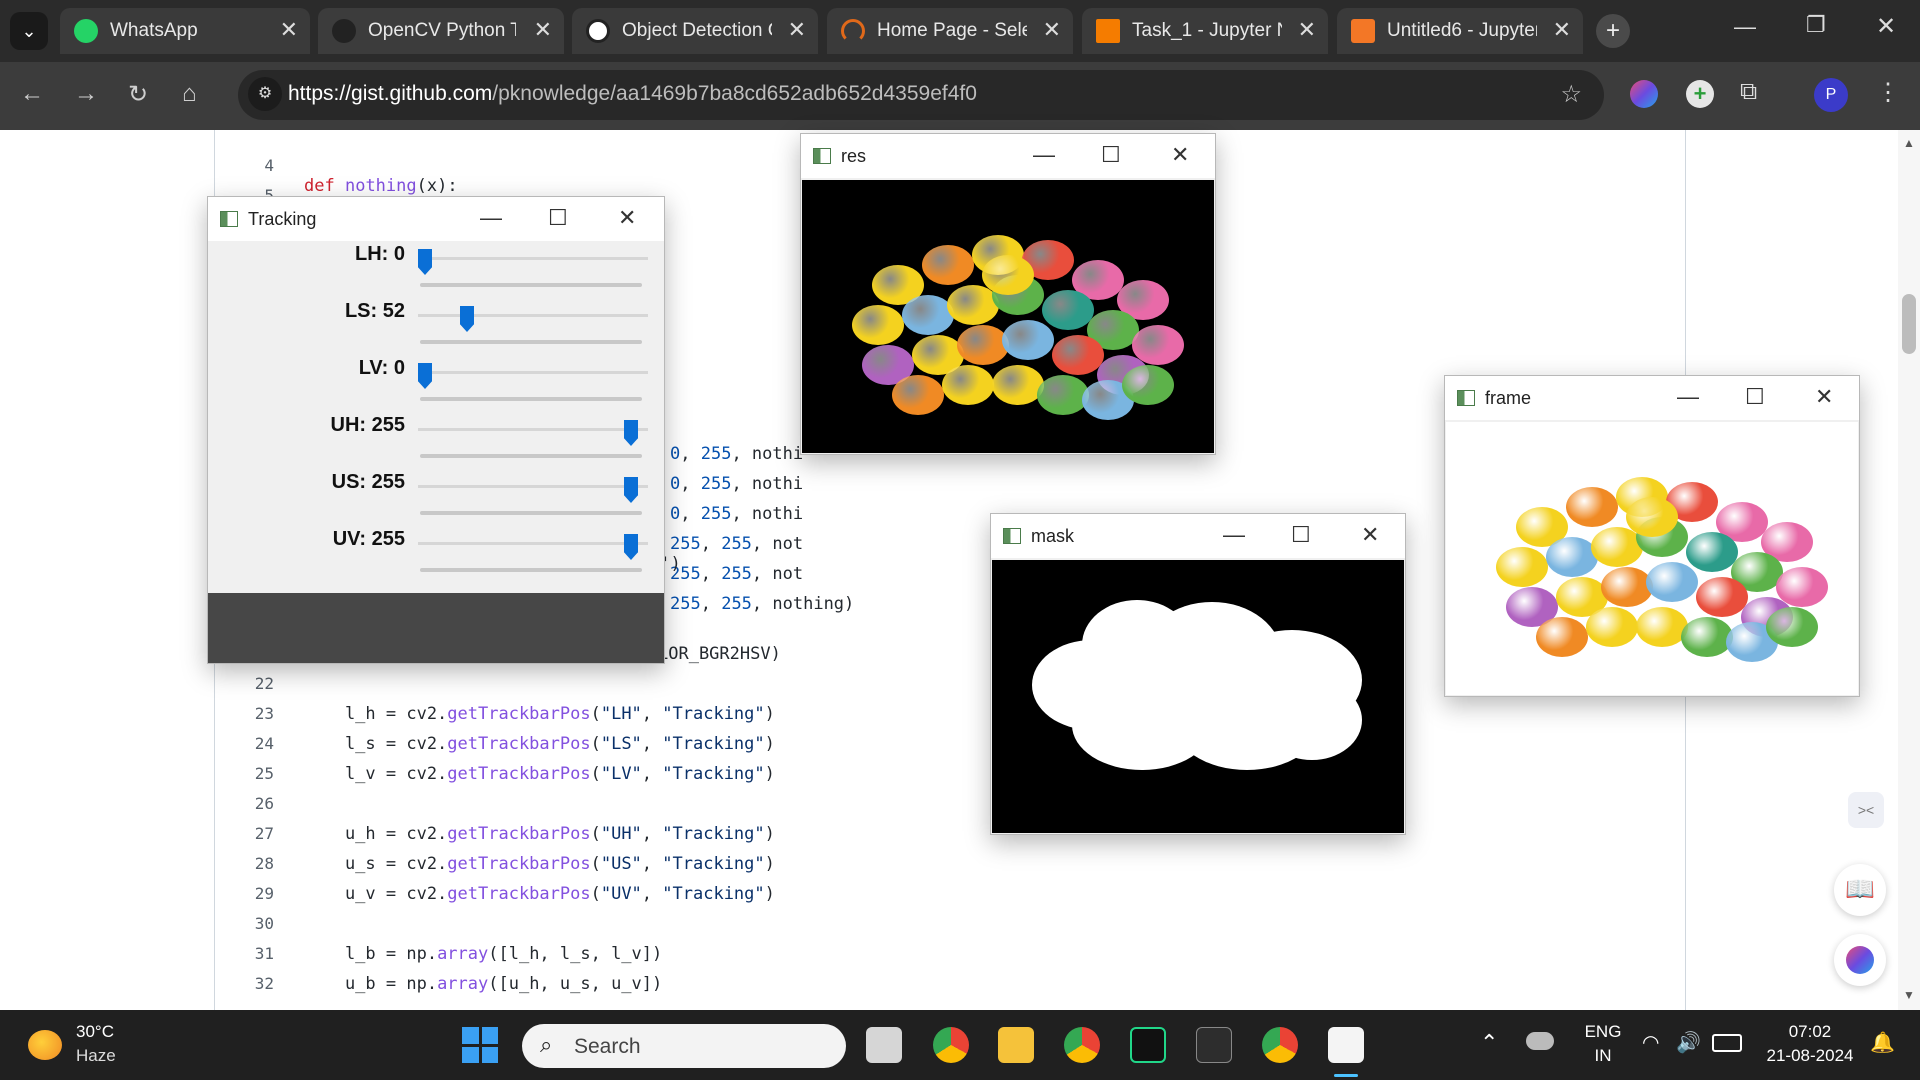 This screenshot has width=1920, height=1080. I want to click on tab-opencv: OpenCV Python Tu ✕, so click(441, 31).